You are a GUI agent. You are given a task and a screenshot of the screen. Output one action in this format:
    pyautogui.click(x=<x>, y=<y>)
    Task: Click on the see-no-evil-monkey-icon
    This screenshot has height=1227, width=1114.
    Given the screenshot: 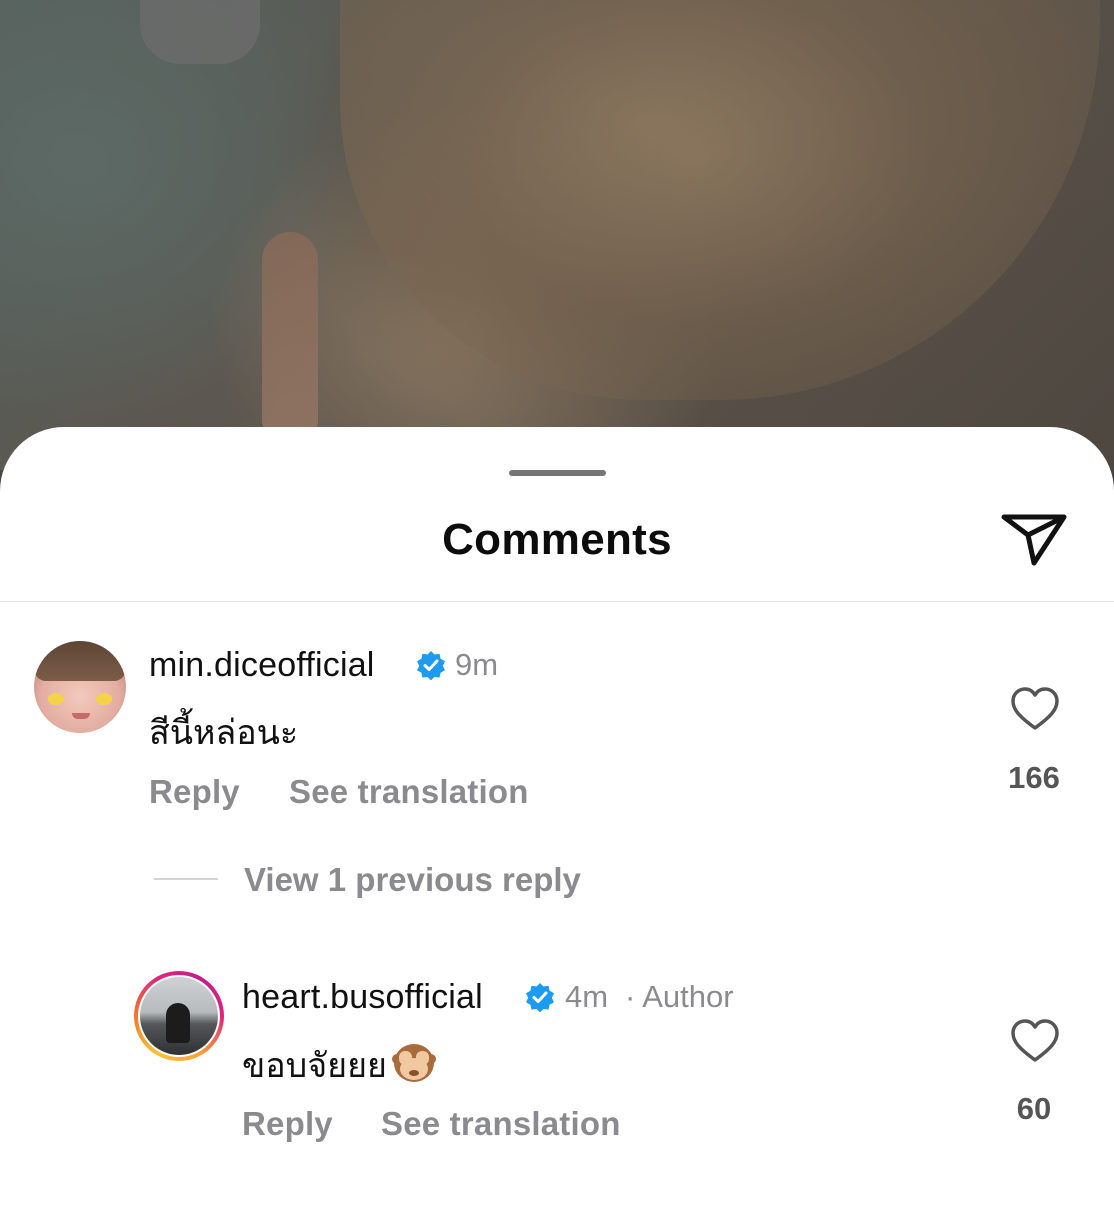 What is the action you would take?
    pyautogui.click(x=413, y=1063)
    